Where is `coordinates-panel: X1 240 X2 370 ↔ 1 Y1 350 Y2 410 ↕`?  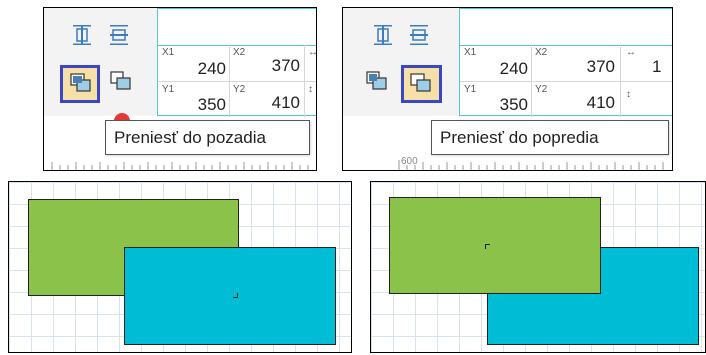 coordinates-panel: X1 240 X2 370 ↔ 1 Y1 350 Y2 410 ↕ is located at coordinates (565, 62).